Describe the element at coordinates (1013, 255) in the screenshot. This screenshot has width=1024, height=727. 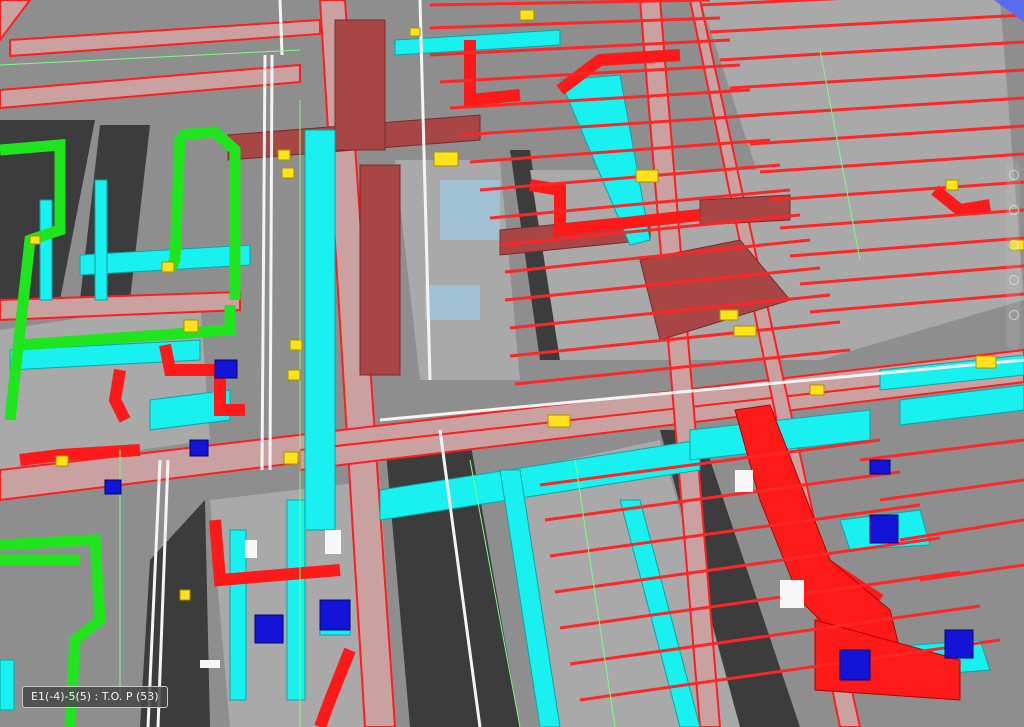
I see `view-navigation-bar` at that location.